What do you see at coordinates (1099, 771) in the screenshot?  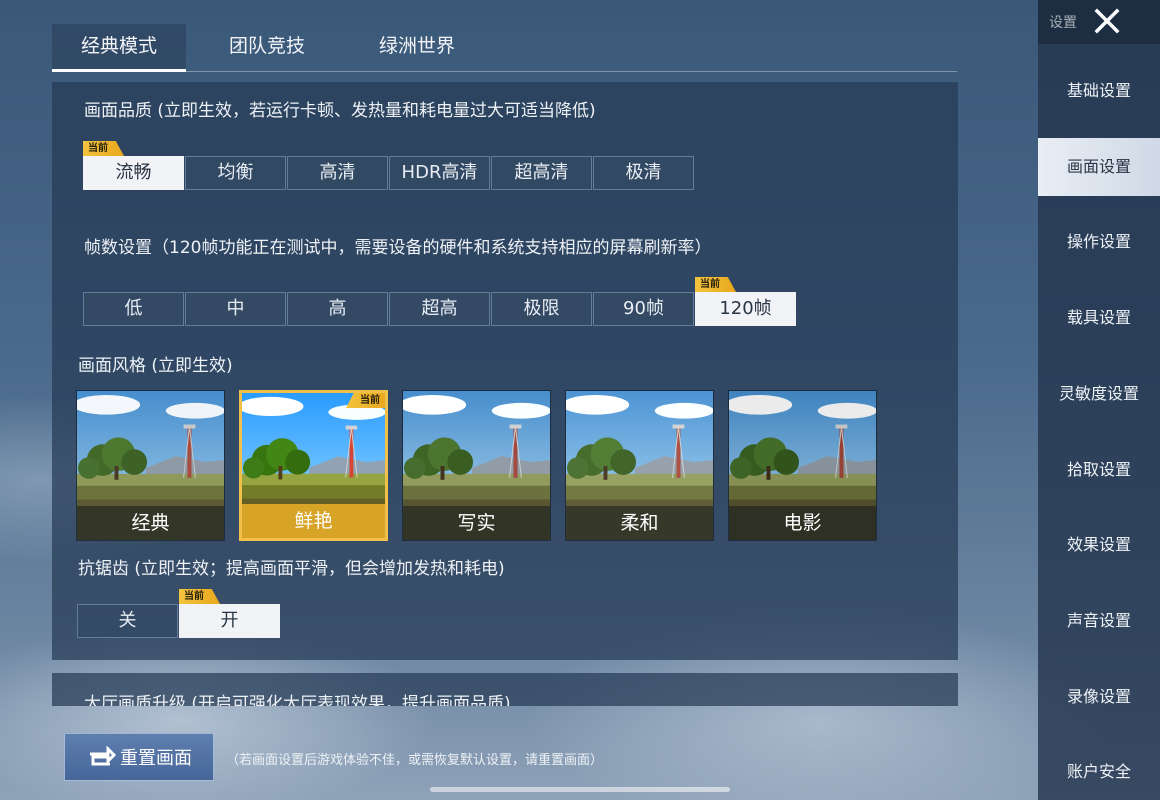 I see `sidebar-item: 账户安全` at bounding box center [1099, 771].